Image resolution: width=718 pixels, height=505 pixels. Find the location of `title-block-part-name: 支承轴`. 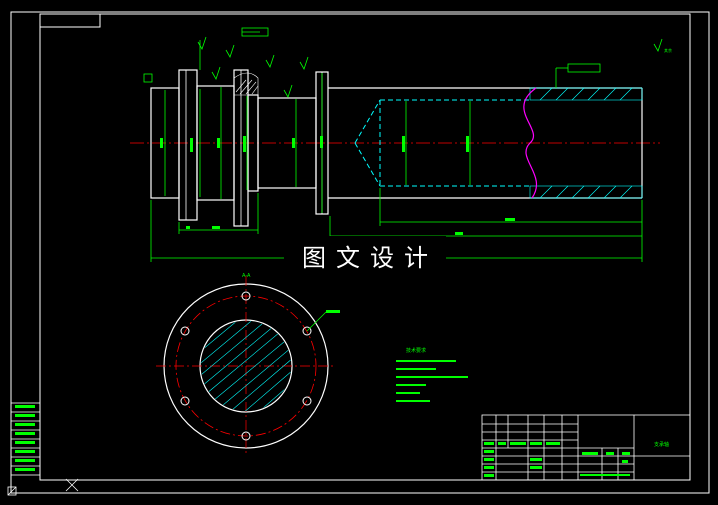

title-block-part-name: 支承轴 is located at coordinates (661, 444).